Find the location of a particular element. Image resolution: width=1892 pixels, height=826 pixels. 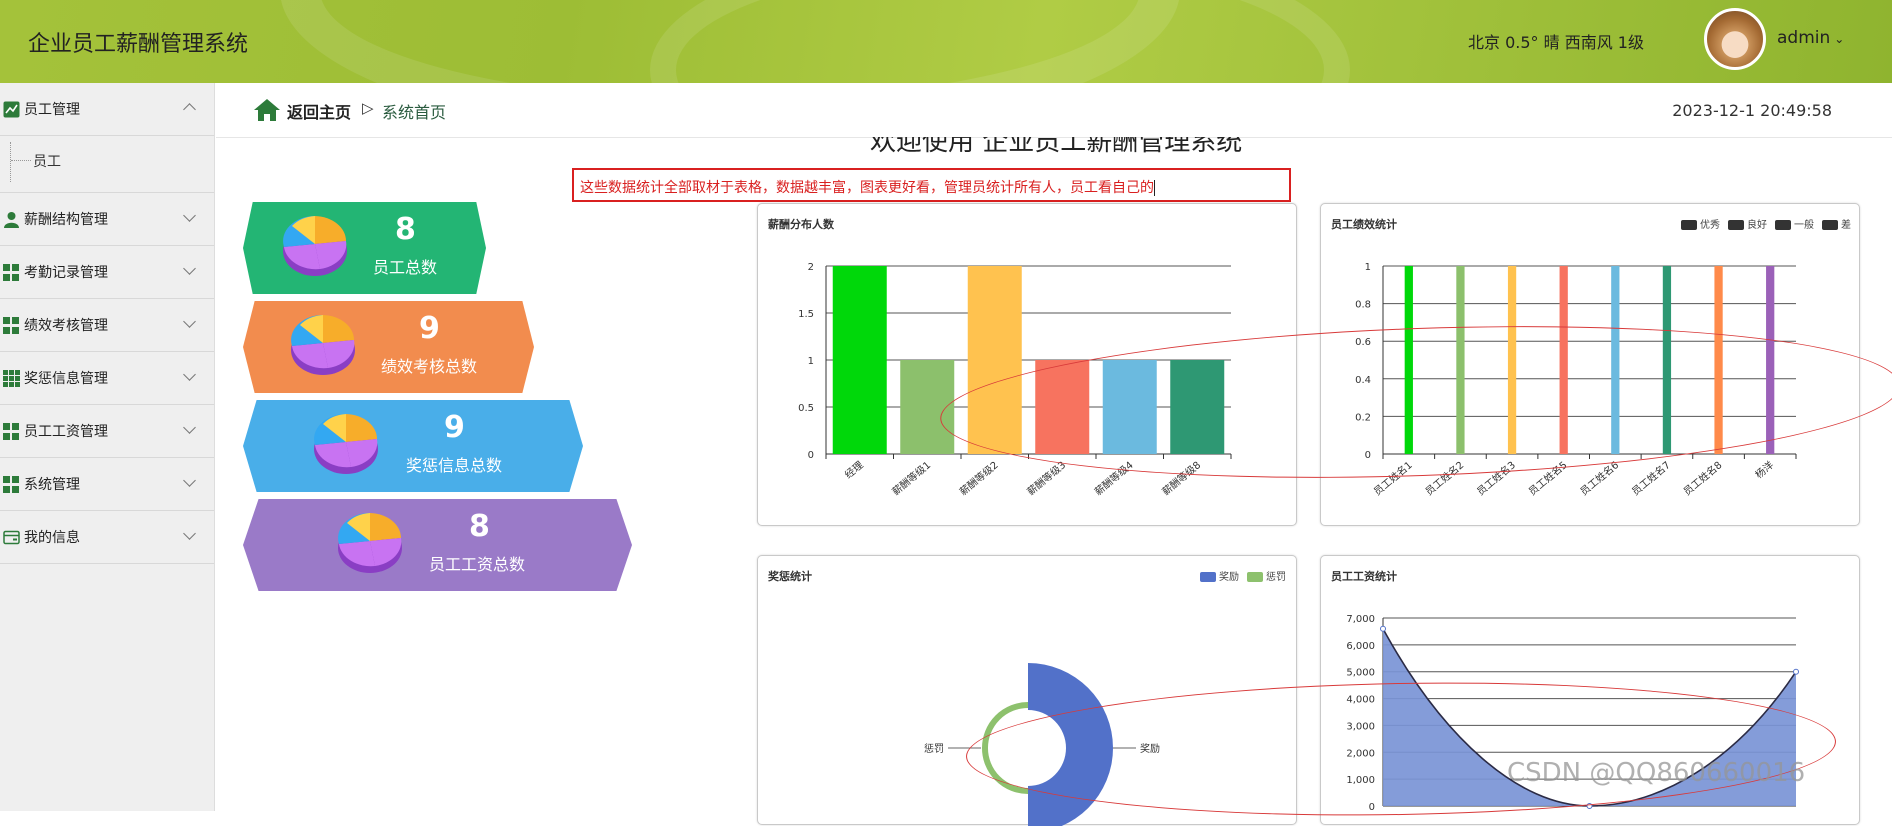

y-tick-label: 5,000 is located at coordinates (1360, 673).